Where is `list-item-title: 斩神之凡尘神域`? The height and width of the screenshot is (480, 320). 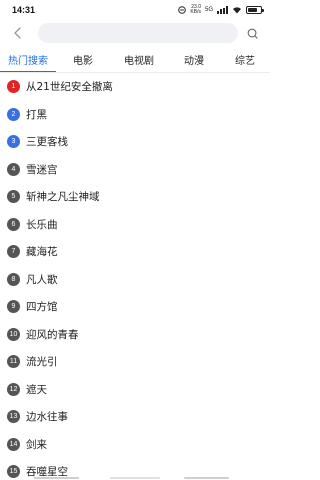
list-item-title: 斩神之凡尘神域 is located at coordinates (63, 197).